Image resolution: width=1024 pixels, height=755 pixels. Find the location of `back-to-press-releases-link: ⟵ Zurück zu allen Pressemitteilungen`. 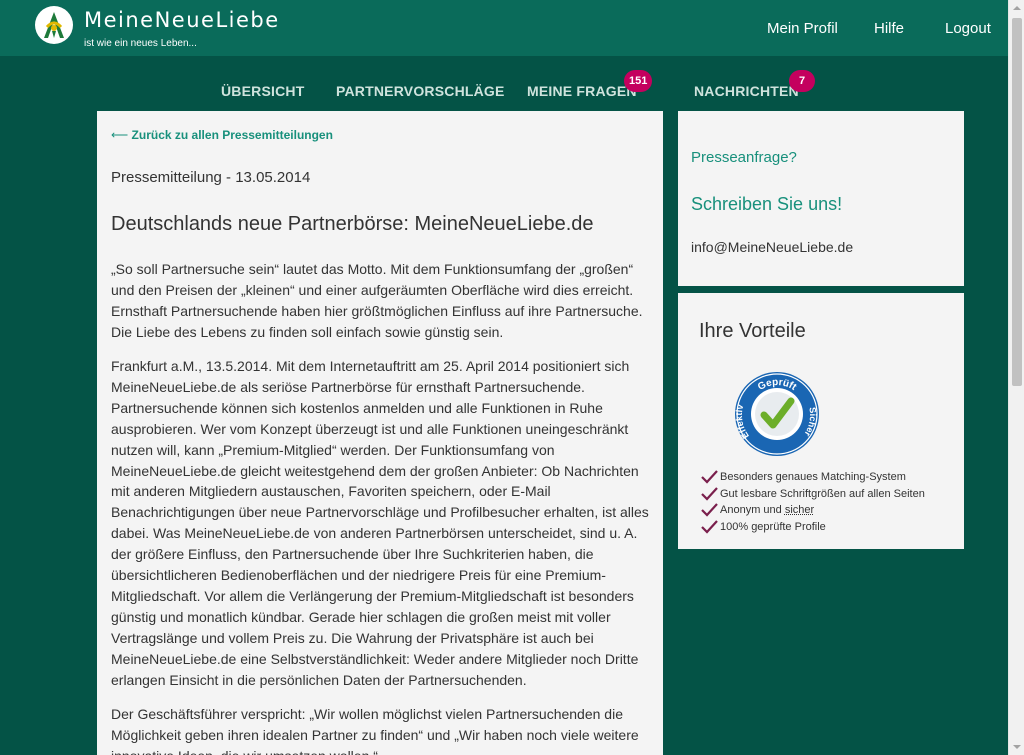

back-to-press-releases-link: ⟵ Zurück zu allen Pressemitteilungen is located at coordinates (222, 135).